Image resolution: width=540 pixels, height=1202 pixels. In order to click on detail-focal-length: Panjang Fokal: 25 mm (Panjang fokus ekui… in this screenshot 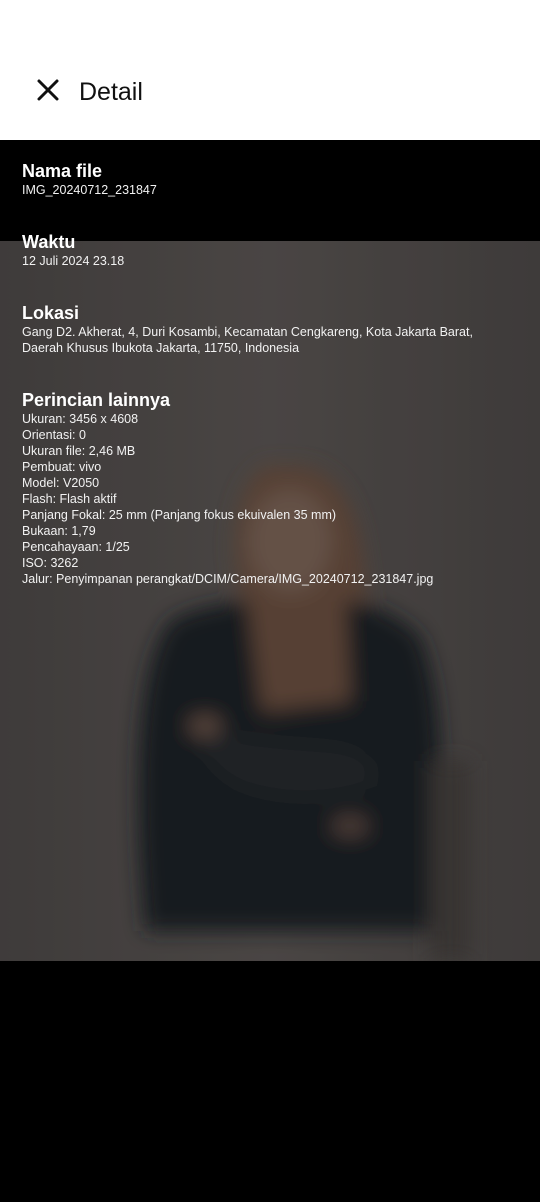, I will do `click(179, 515)`.